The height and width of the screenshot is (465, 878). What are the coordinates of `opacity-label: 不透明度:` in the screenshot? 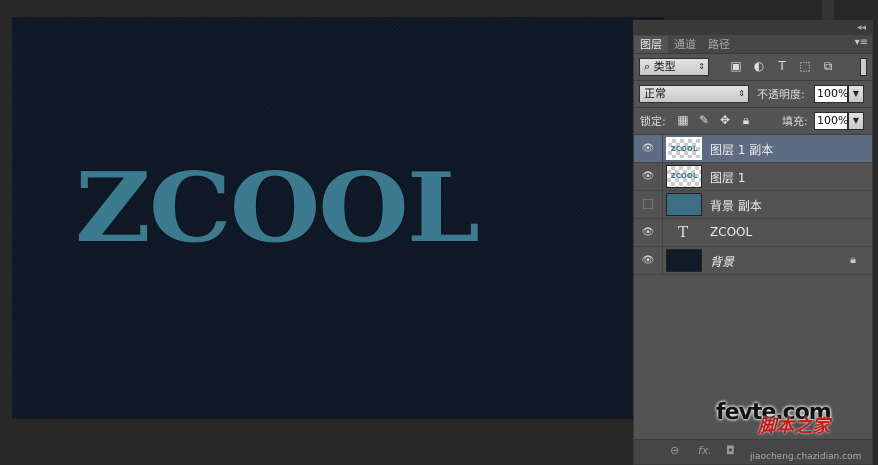 It's located at (781, 94).